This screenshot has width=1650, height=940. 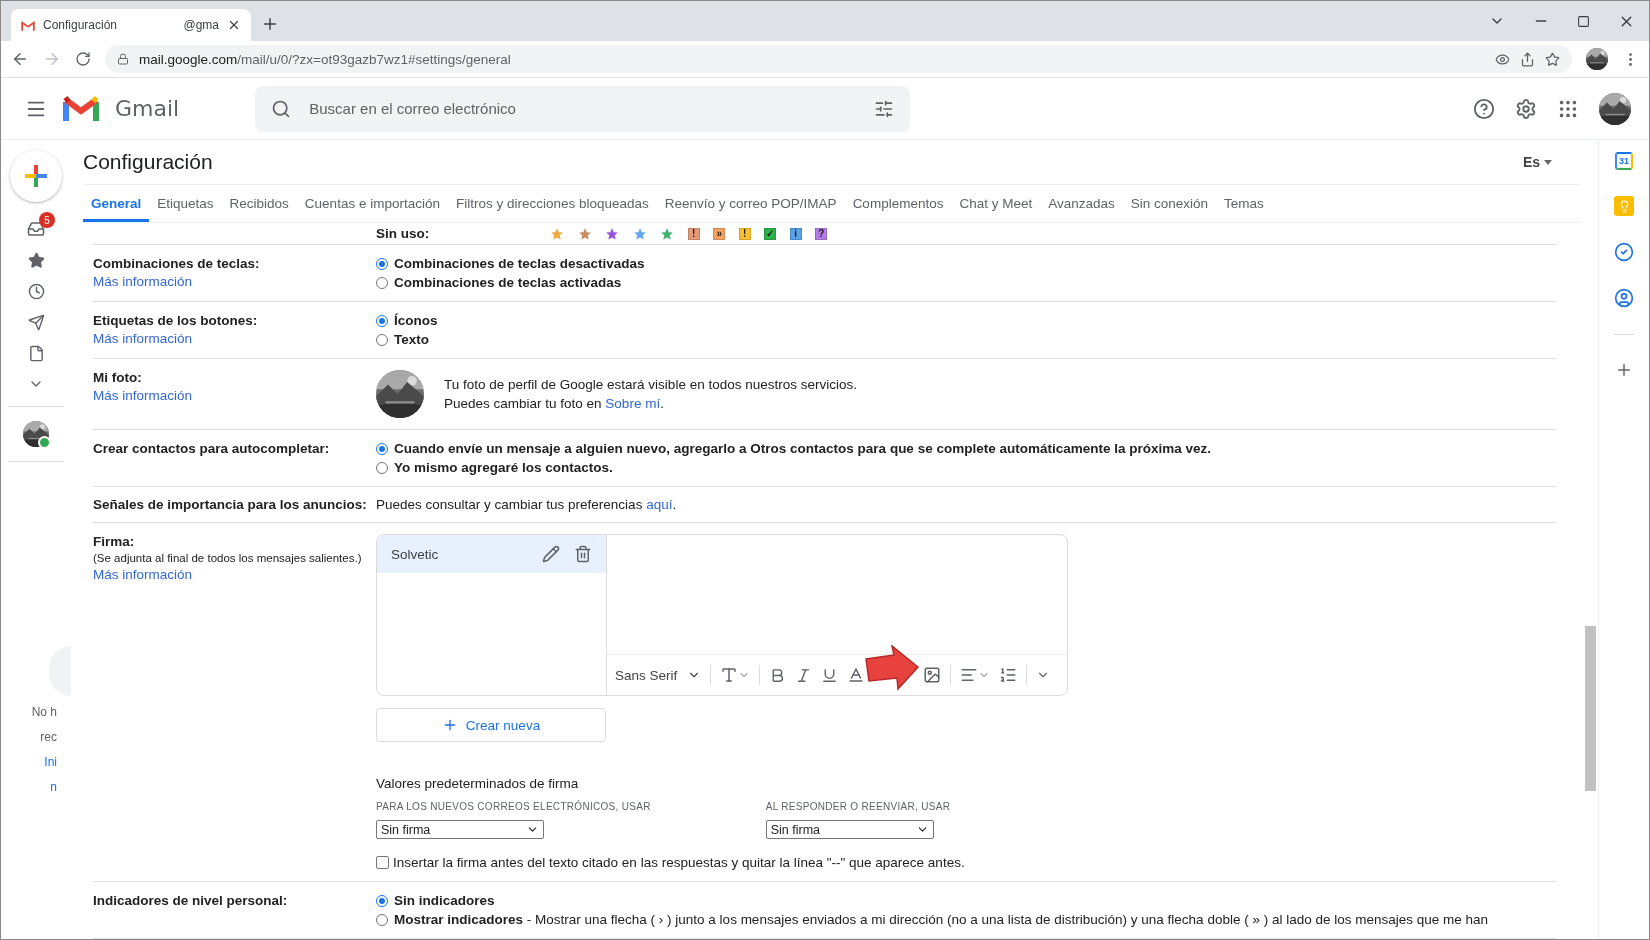 I want to click on note-text: No h, so click(x=44, y=712).